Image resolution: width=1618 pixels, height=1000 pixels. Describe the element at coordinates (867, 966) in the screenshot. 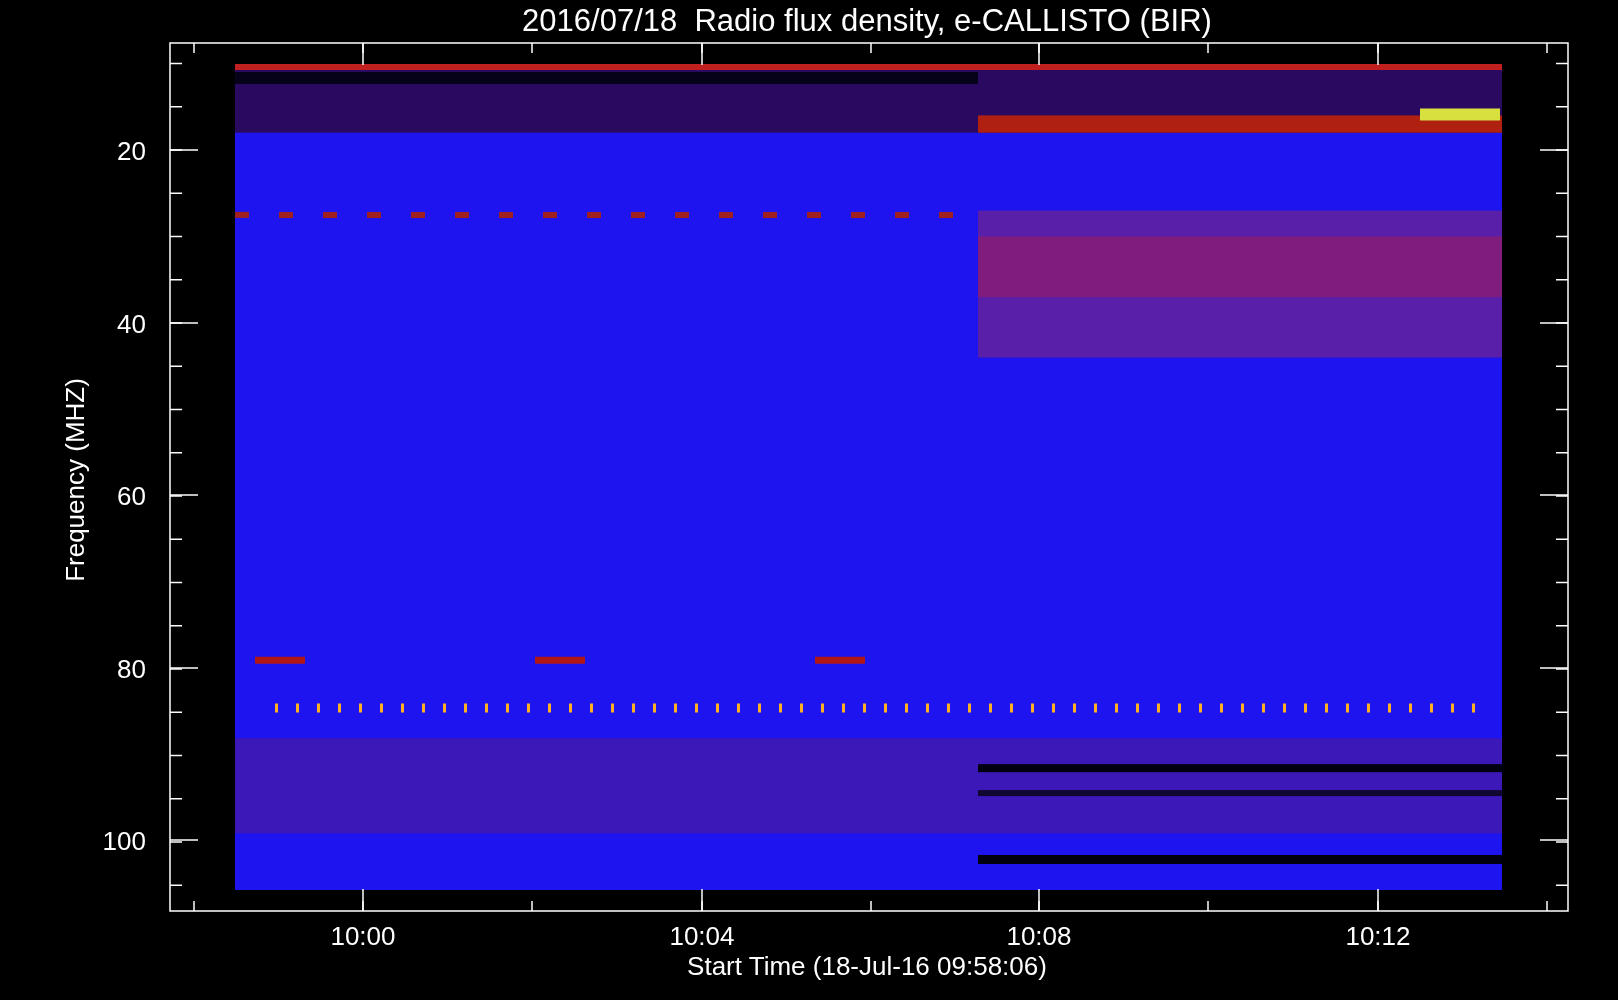

I see `x-axis-label: Start Time (18-Jul-16 09:58:06)` at that location.